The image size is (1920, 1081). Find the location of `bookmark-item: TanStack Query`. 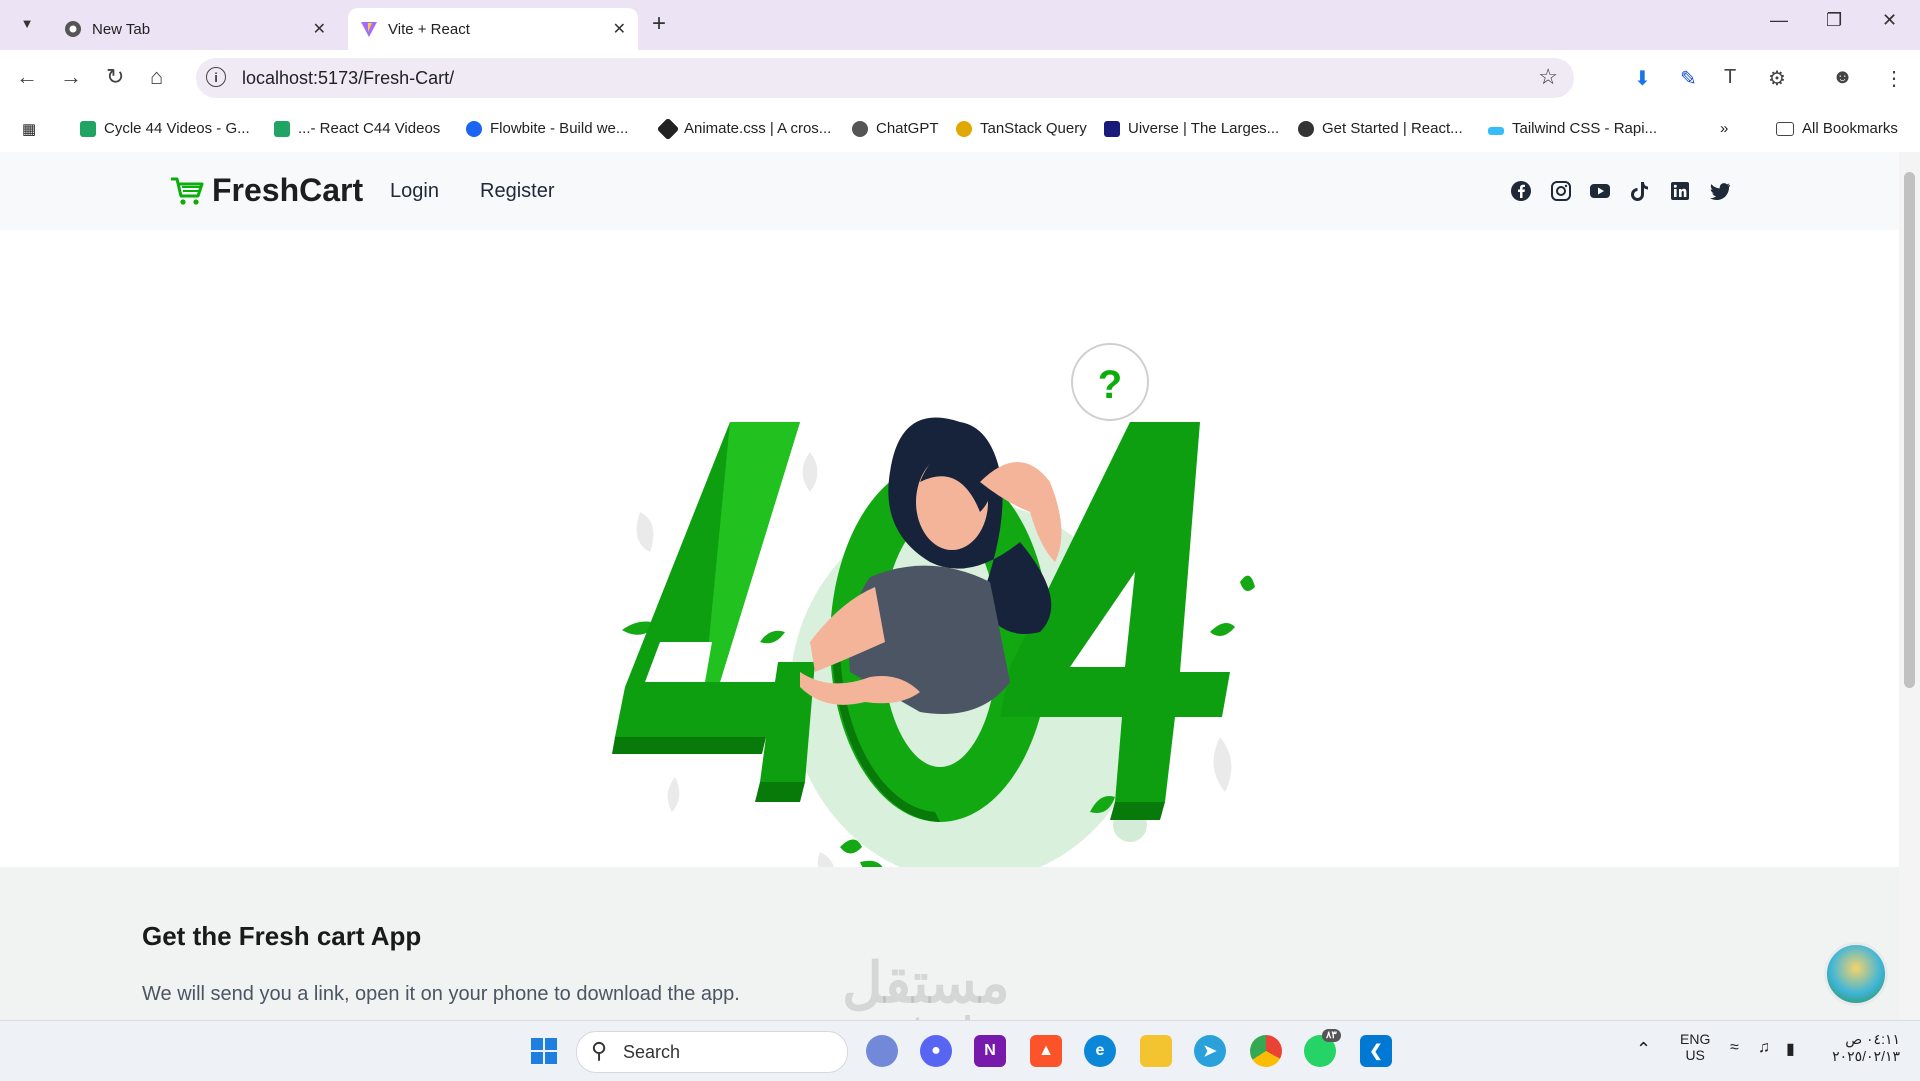

bookmark-item: TanStack Query is located at coordinates (1021, 128).